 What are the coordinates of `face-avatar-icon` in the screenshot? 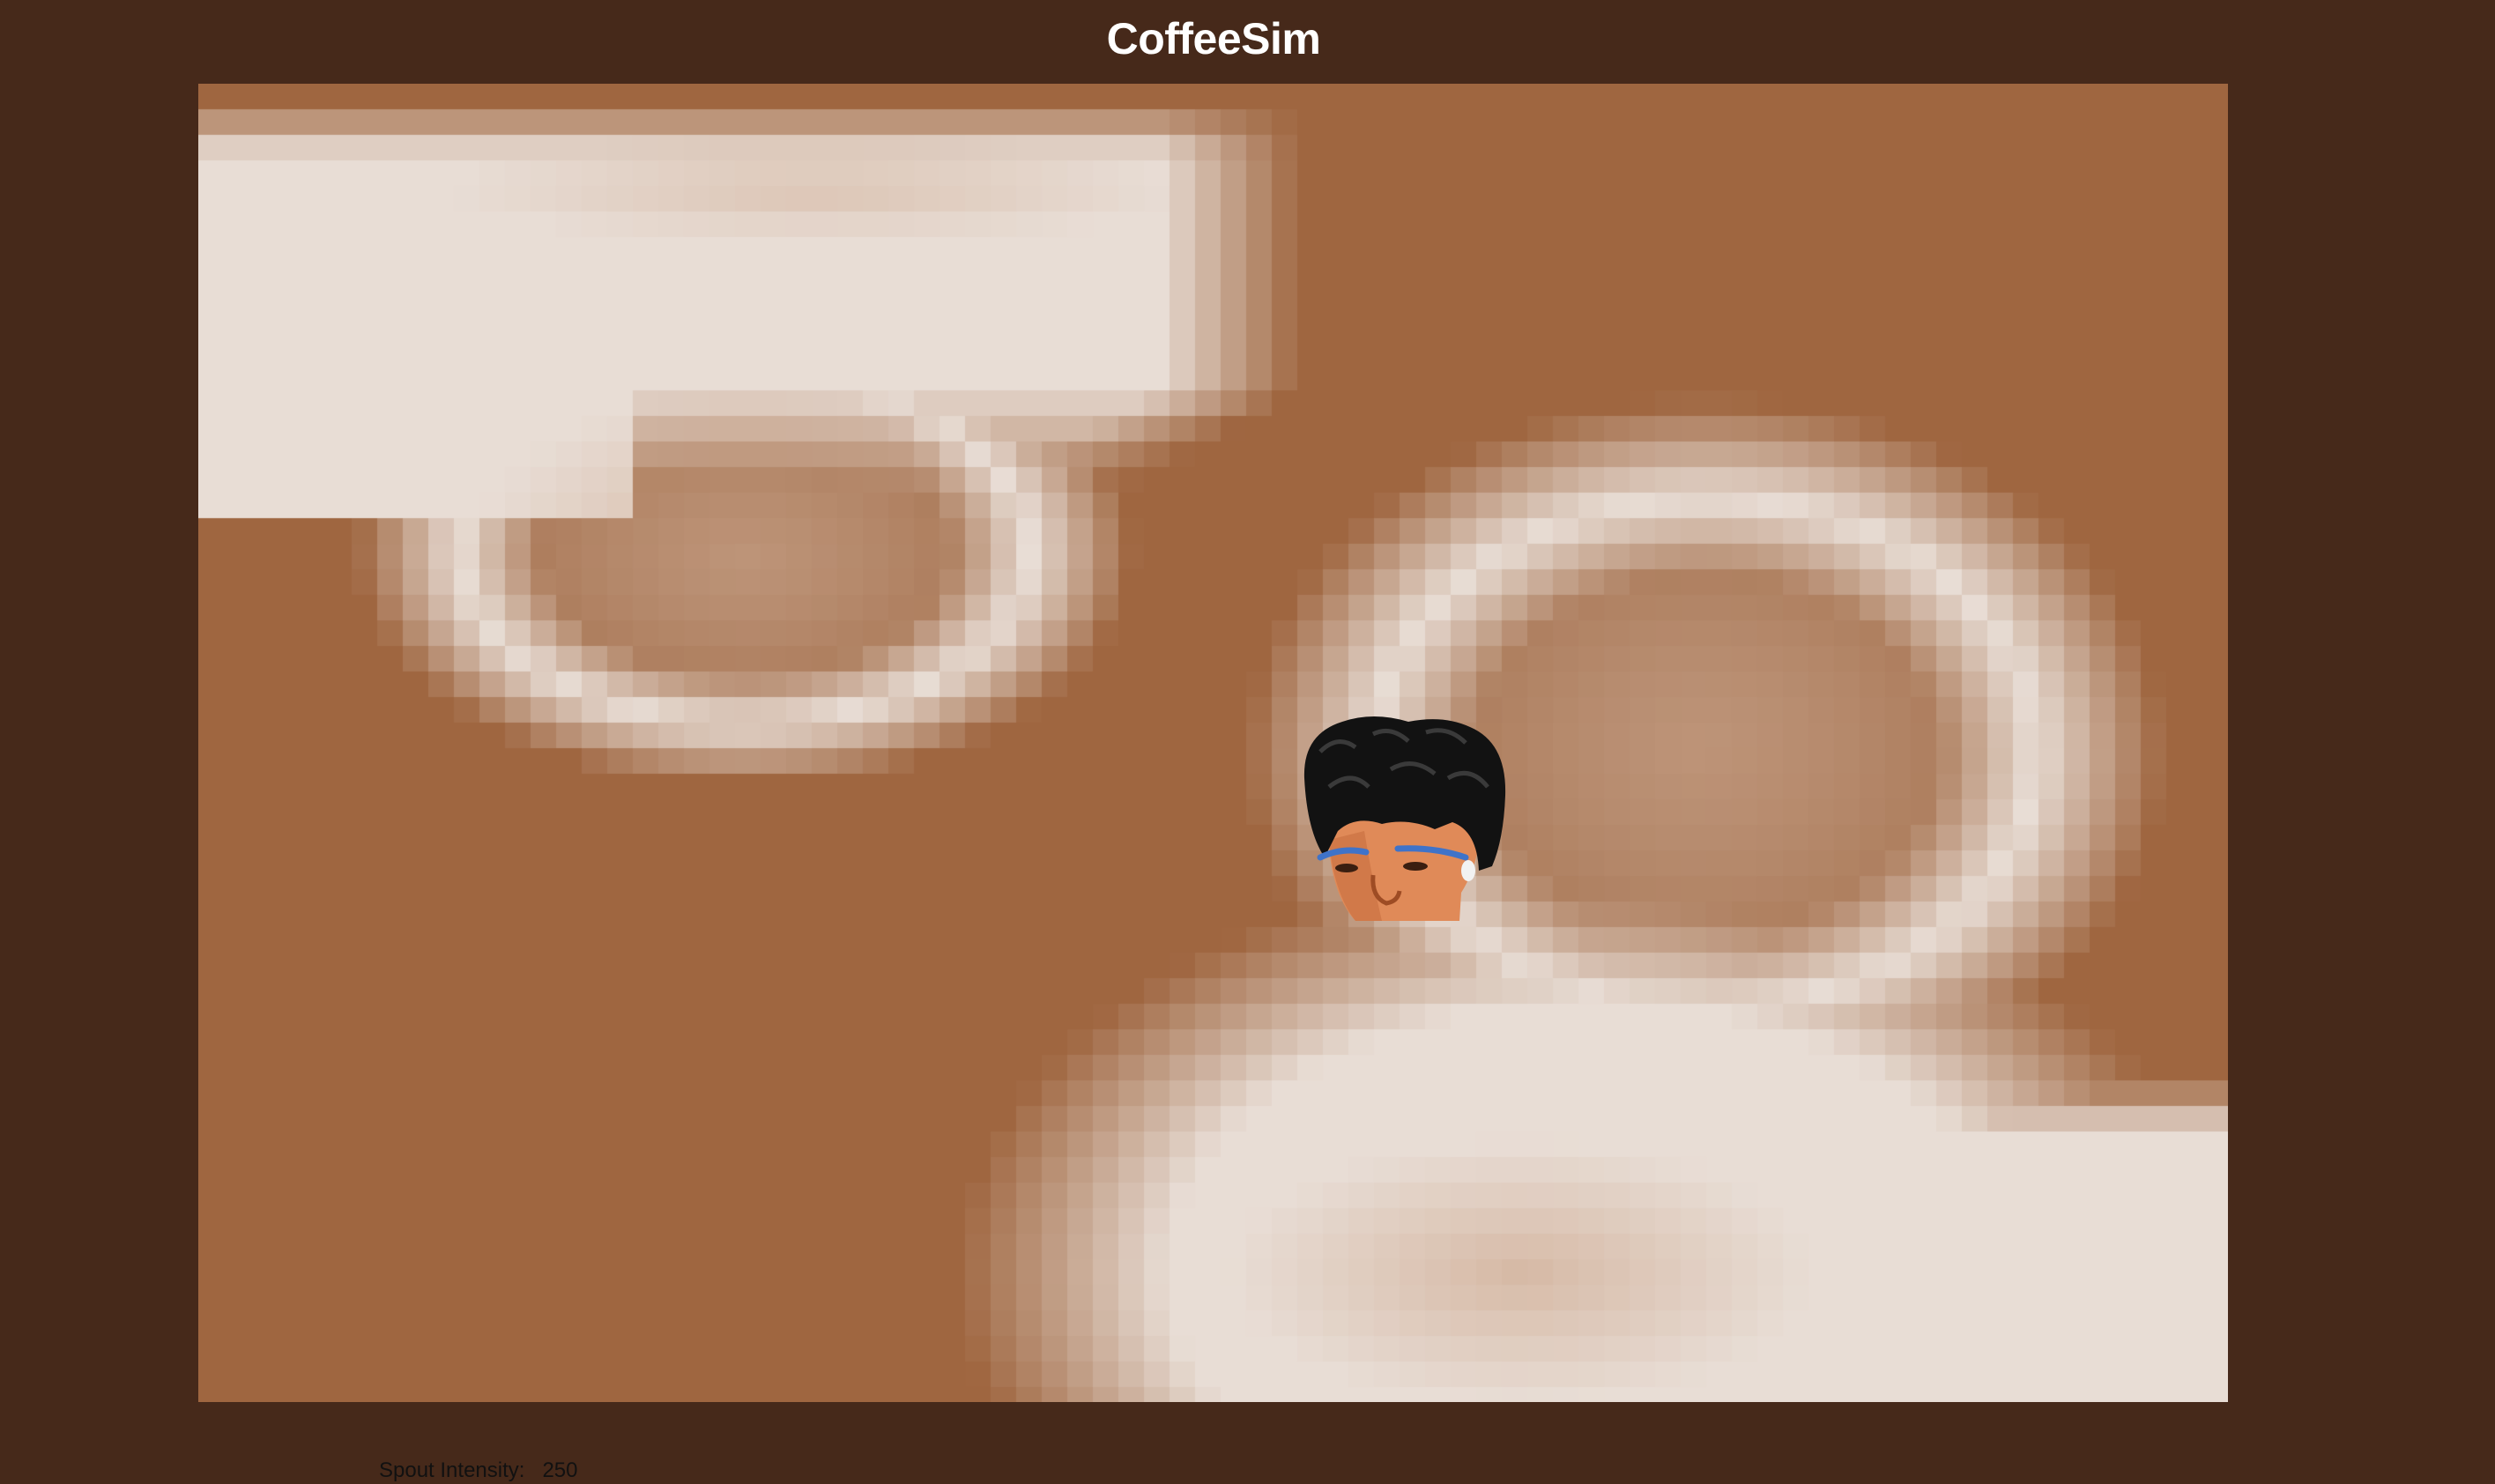 It's located at (1406, 821).